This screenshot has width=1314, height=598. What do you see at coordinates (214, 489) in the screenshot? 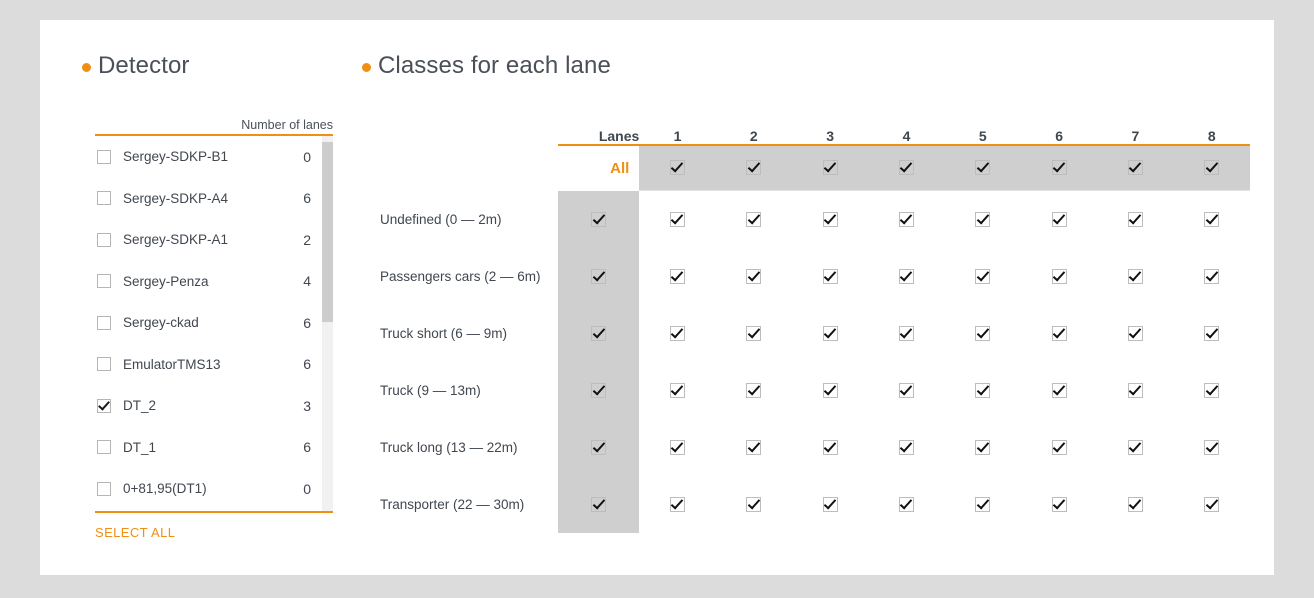
I see `detector-list-item: 0+81,95(DT1) 0` at bounding box center [214, 489].